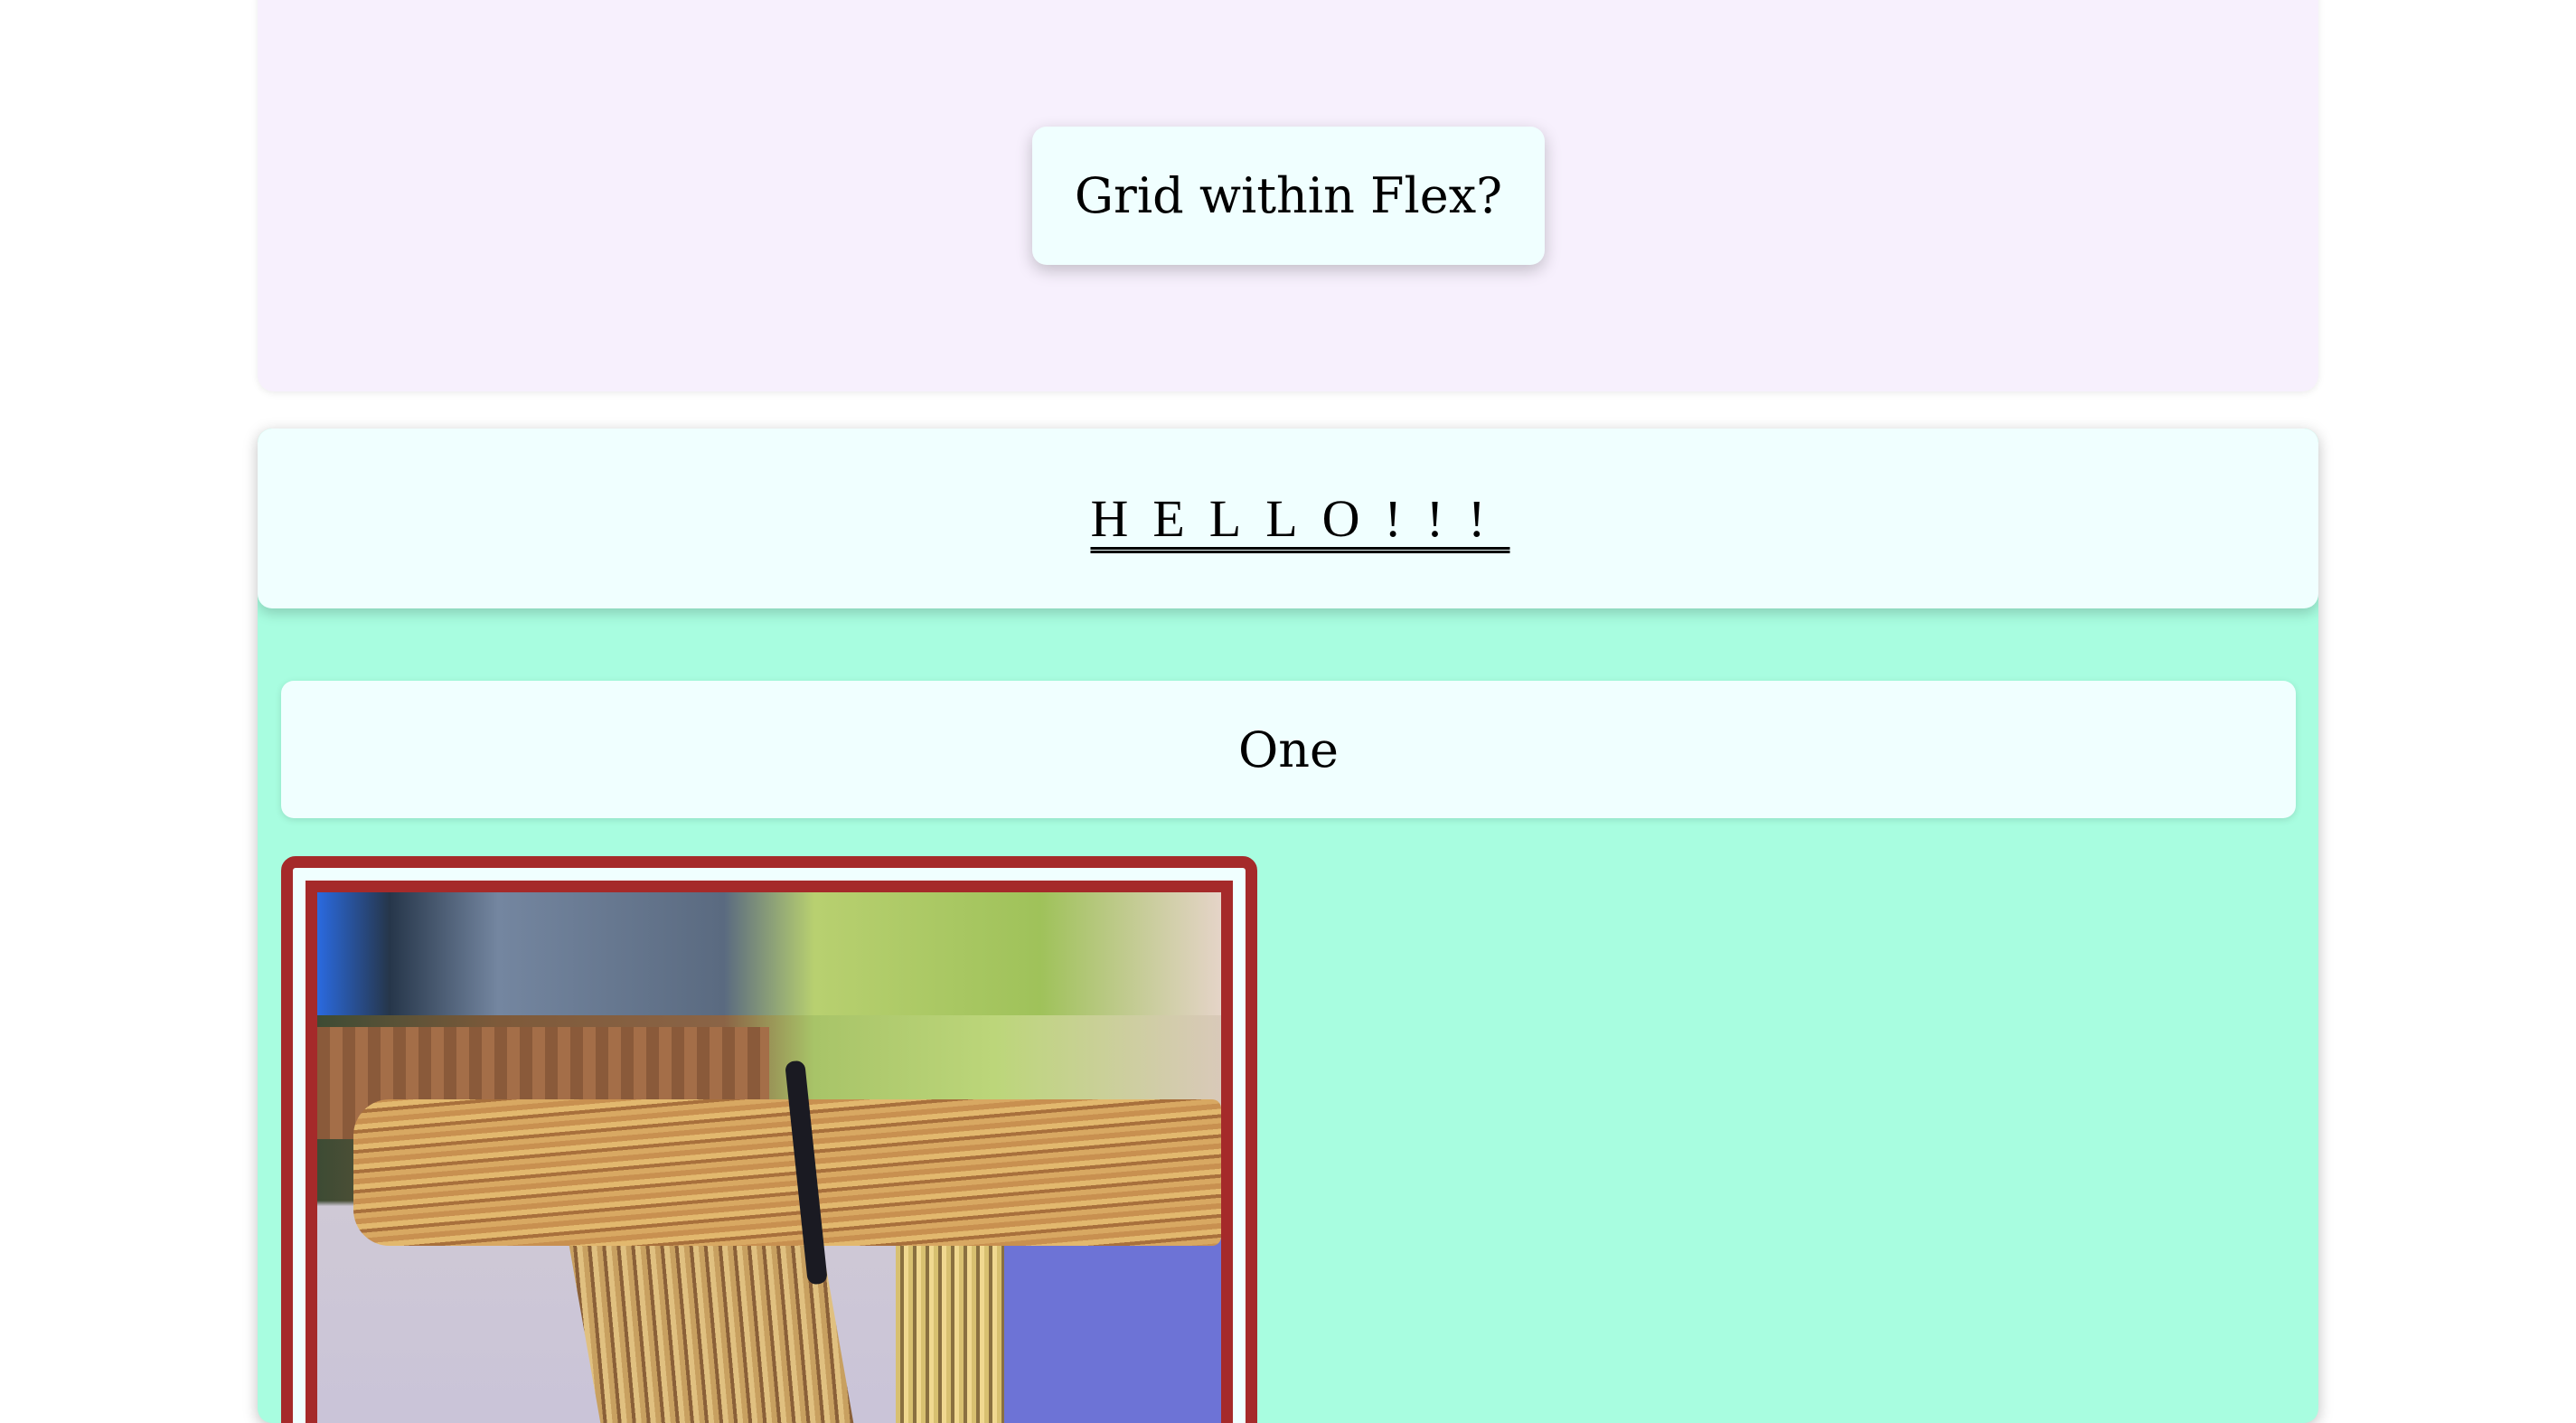 The width and height of the screenshot is (2576, 1423). I want to click on grid-item-label: One, so click(1288, 749).